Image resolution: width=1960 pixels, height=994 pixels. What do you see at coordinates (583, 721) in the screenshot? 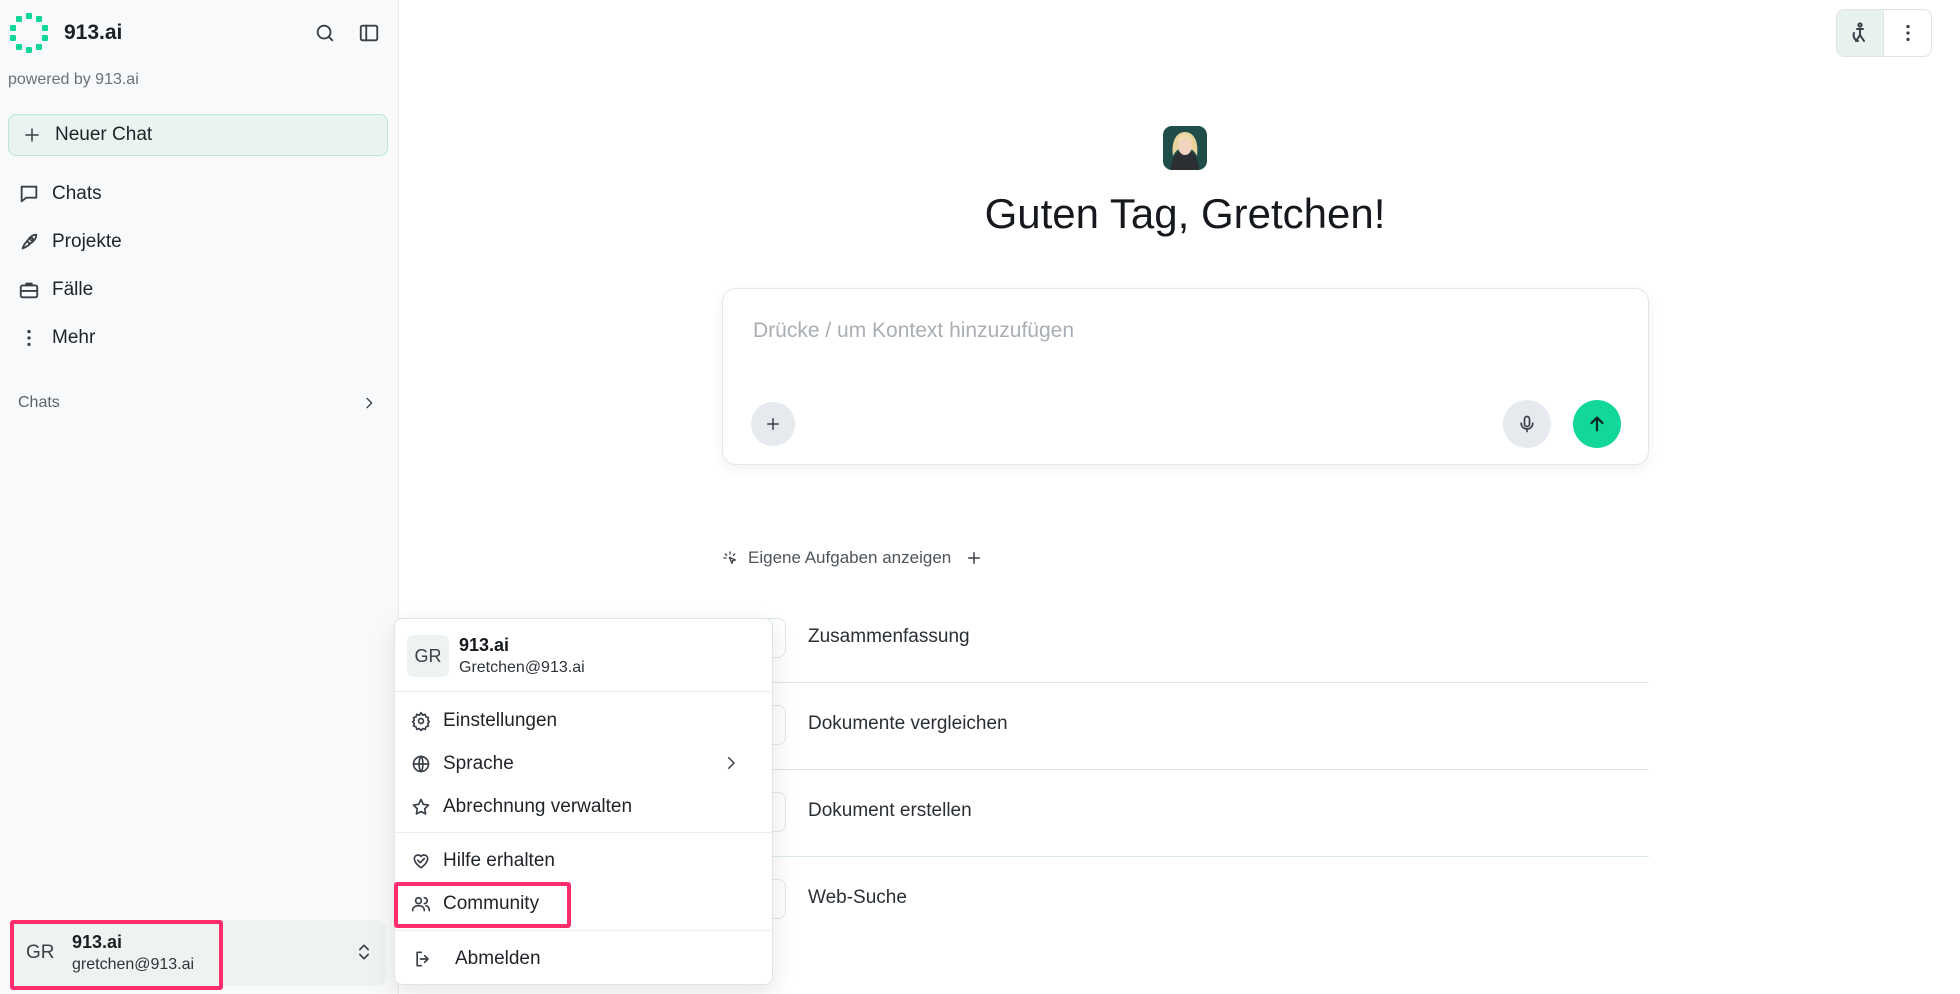
I see `menu-item-settings: Einstellungen` at bounding box center [583, 721].